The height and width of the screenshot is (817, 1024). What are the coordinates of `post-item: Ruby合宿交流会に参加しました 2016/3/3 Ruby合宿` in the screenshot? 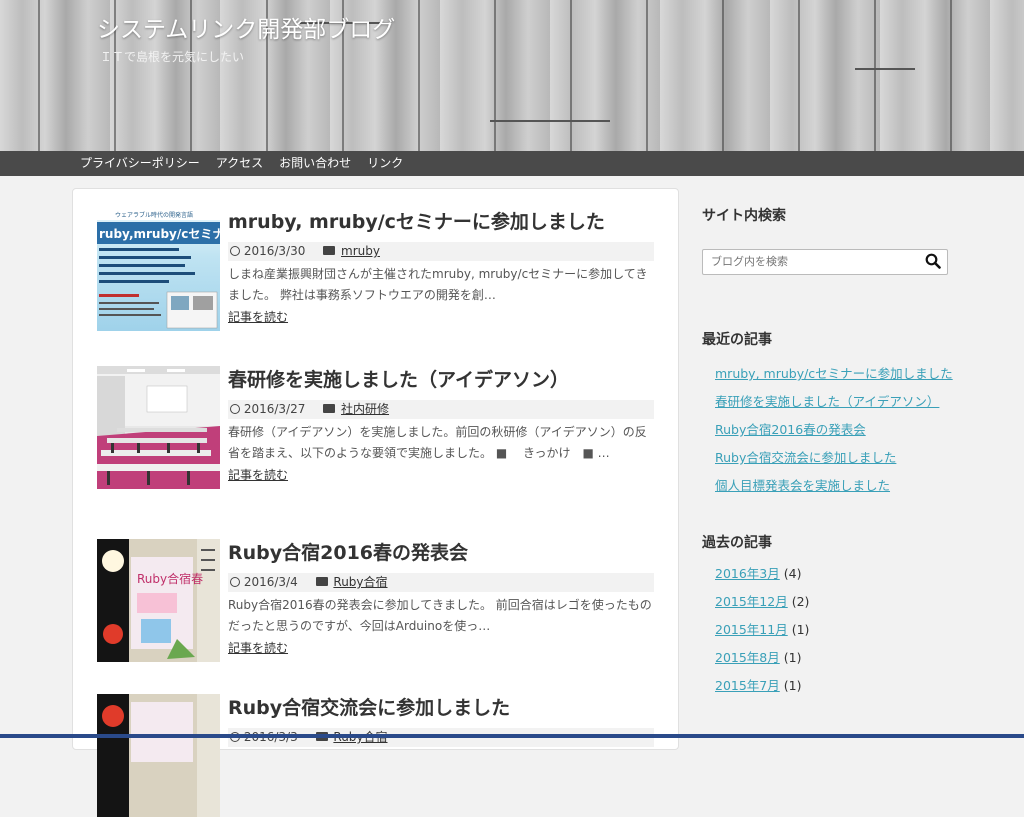 It's located at (377, 755).